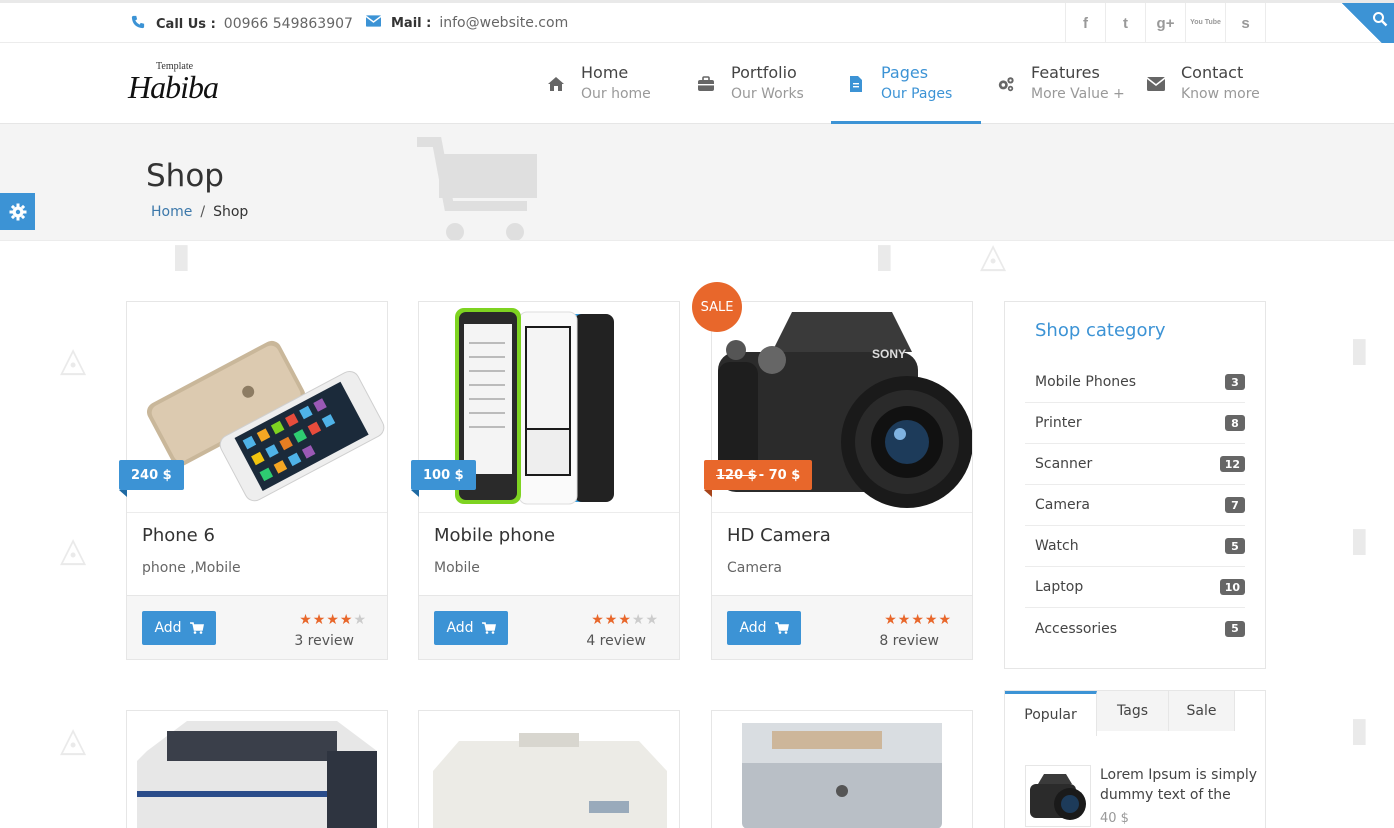 The height and width of the screenshot is (828, 1394). What do you see at coordinates (1135, 546) in the screenshot?
I see `category-item: Watch 5` at bounding box center [1135, 546].